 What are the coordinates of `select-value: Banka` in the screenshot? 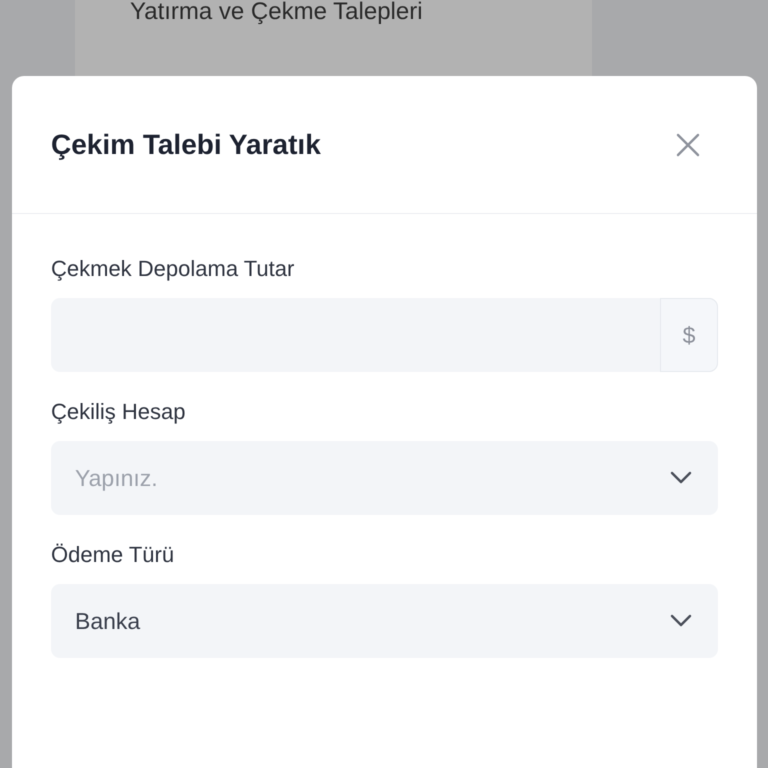 It's located at (107, 621).